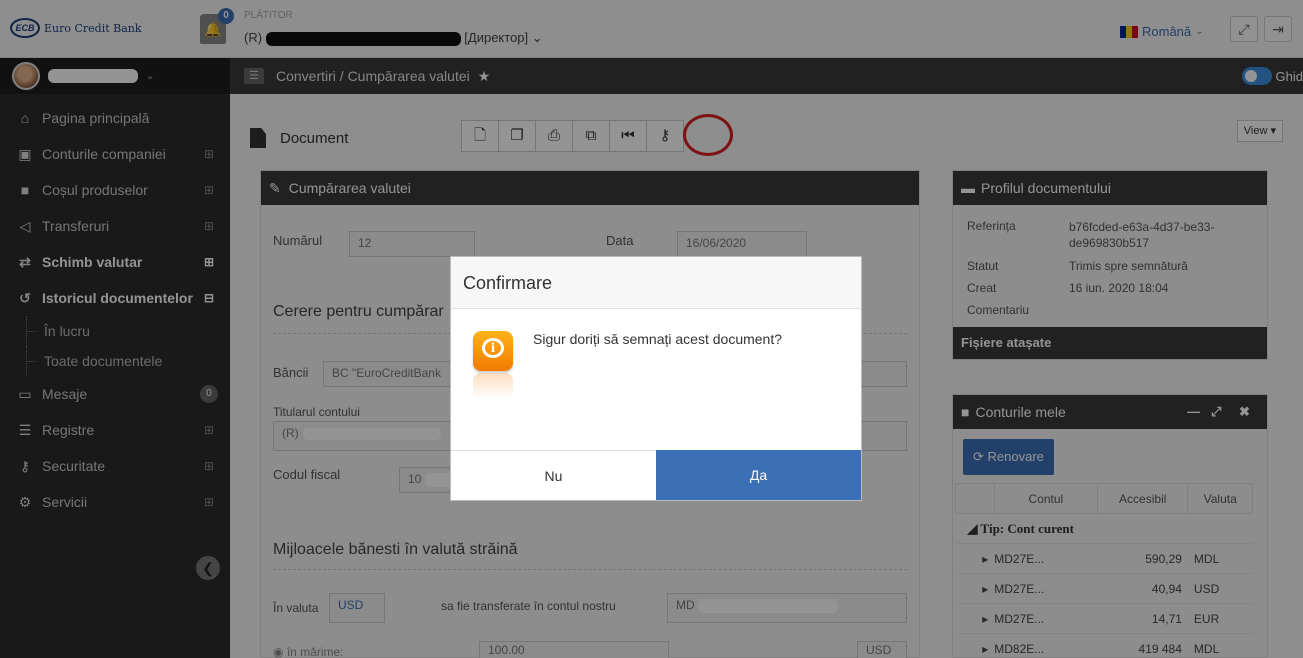 This screenshot has height=658, width=1303. I want to click on info-icon-reflection, so click(493, 386).